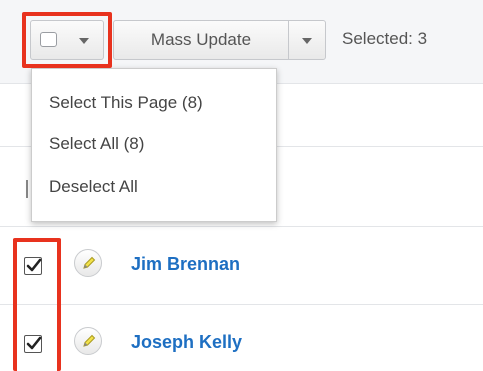  Describe the element at coordinates (126, 103) in the screenshot. I see `menu-item-select-this-page: Select This Page (8)` at that location.